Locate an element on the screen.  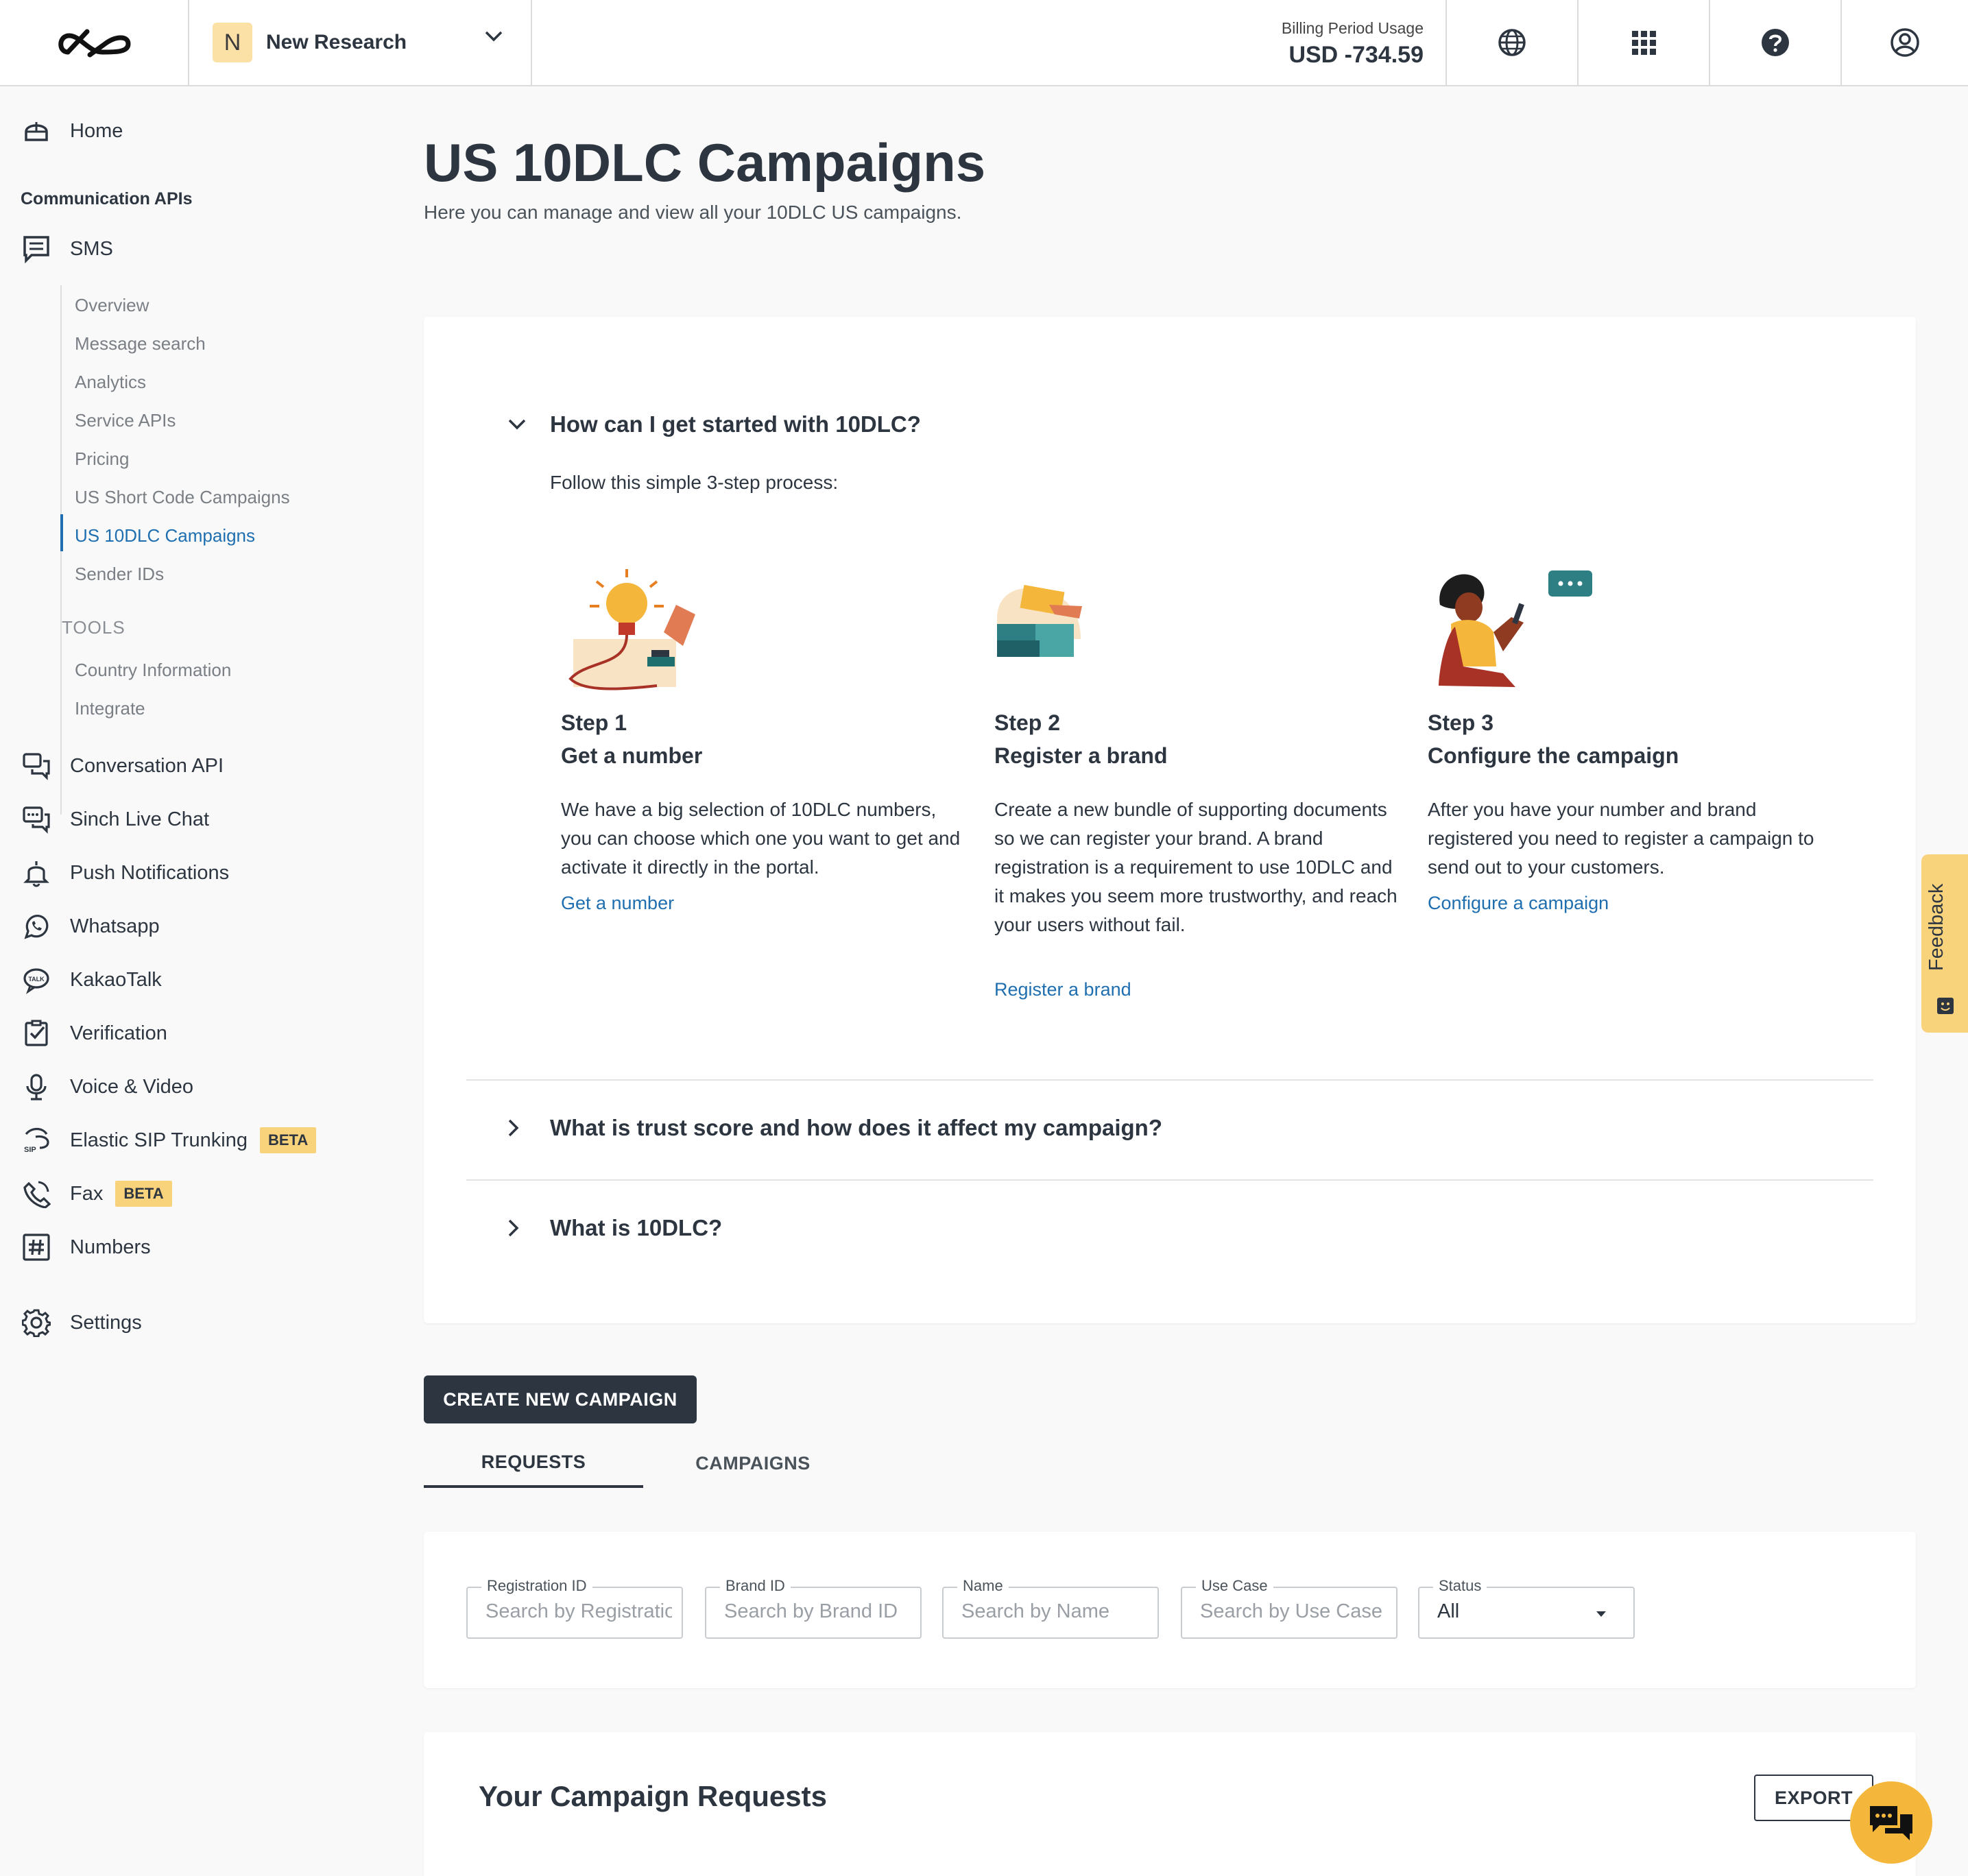
apps-button is located at coordinates (1643, 42).